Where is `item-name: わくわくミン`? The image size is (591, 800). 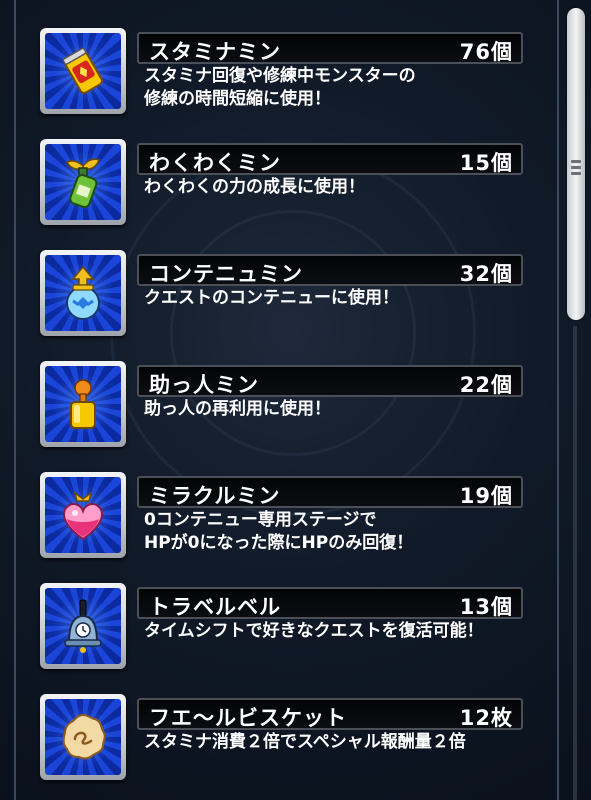
item-name: わくわくミン is located at coordinates (215, 163).